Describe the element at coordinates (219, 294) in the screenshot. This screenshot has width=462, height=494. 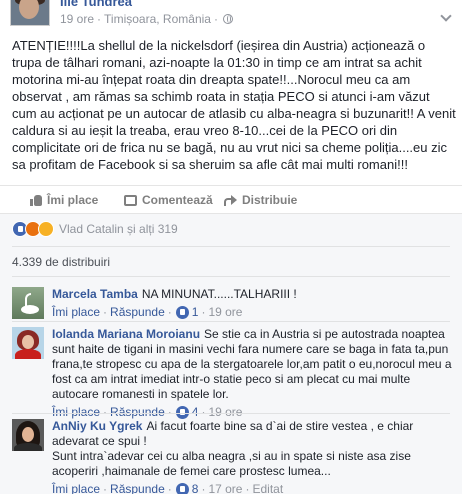
I see `comment-text: NA MINUNAT......TALHARIII !` at that location.